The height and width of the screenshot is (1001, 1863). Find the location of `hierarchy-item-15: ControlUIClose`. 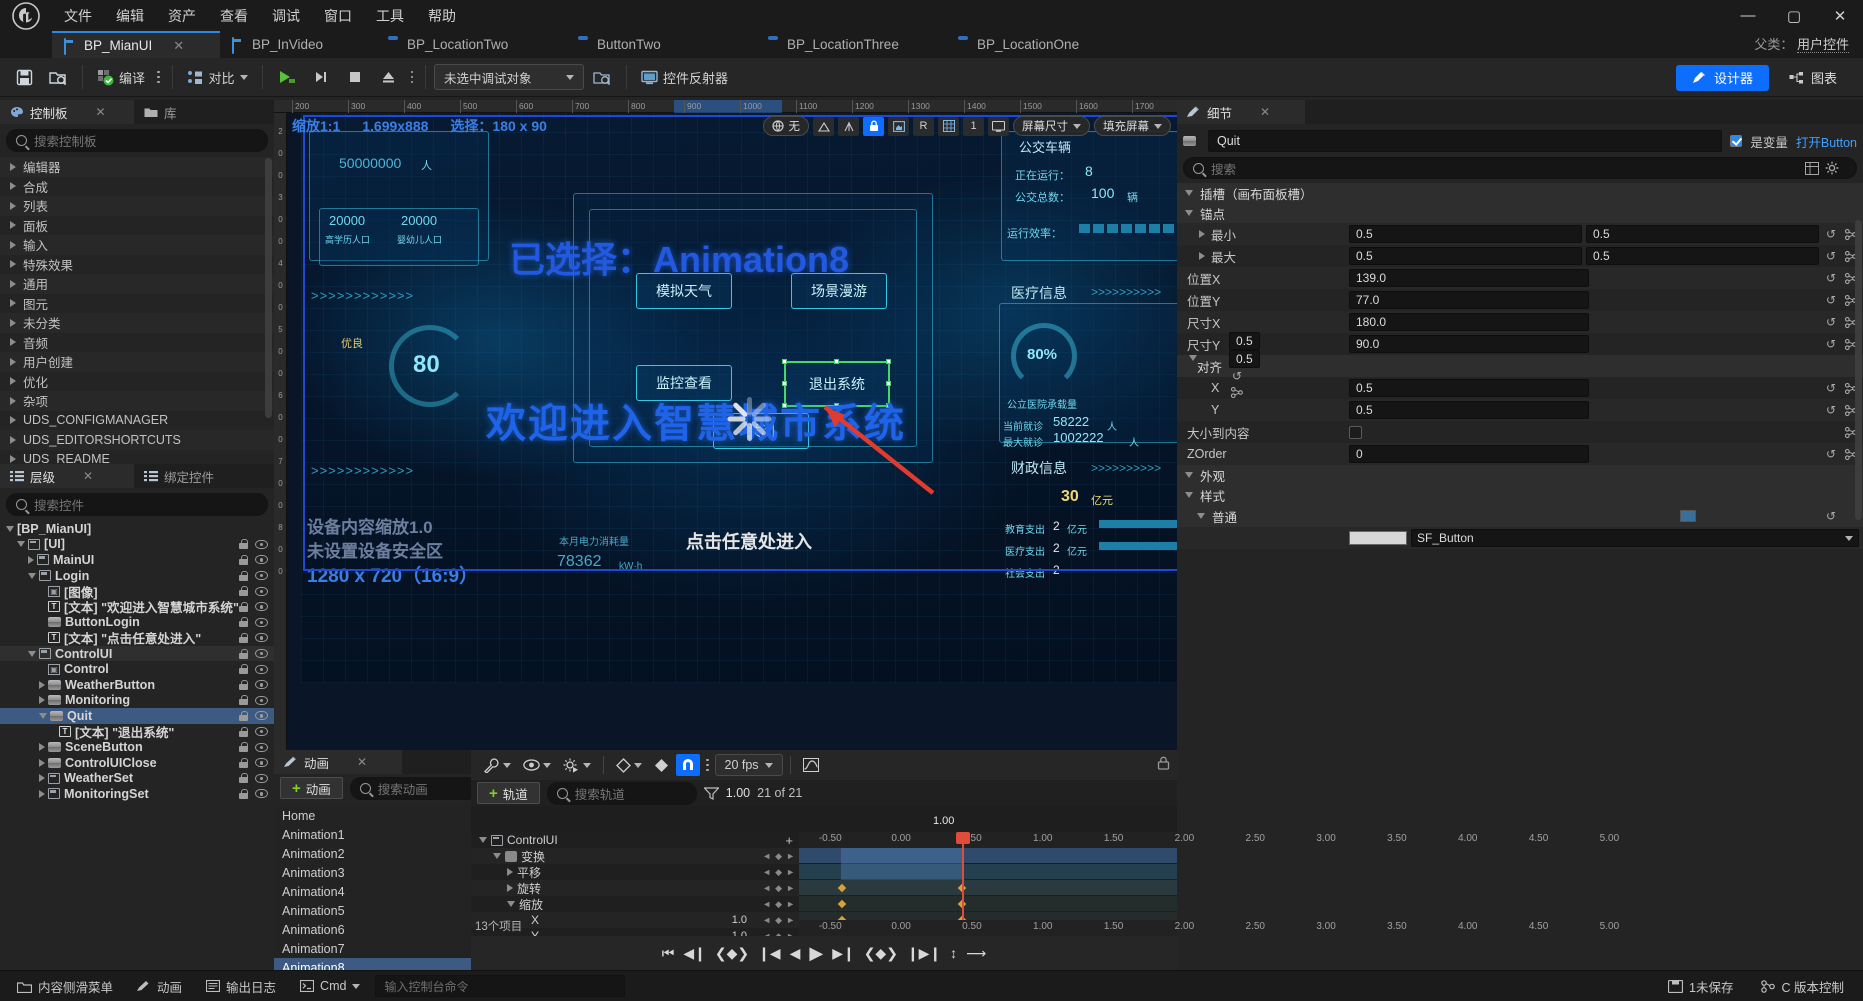

hierarchy-item-15: ControlUIClose is located at coordinates (137, 763).